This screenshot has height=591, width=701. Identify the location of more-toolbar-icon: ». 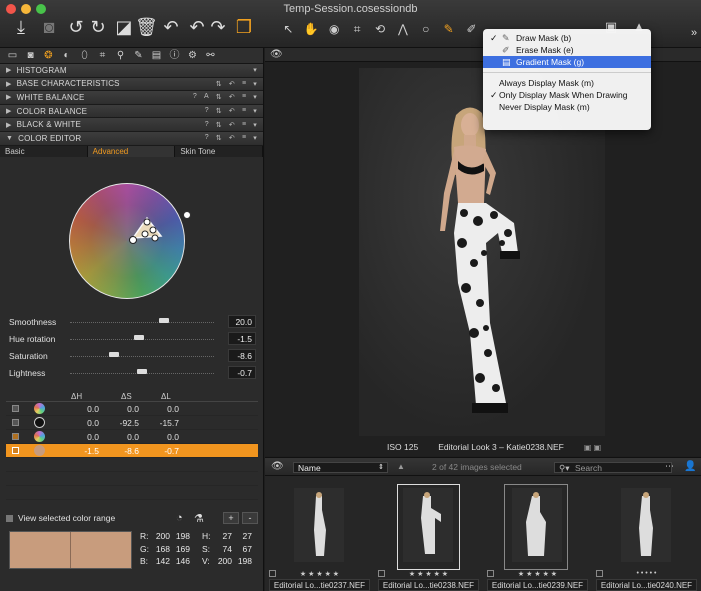
(692, 33).